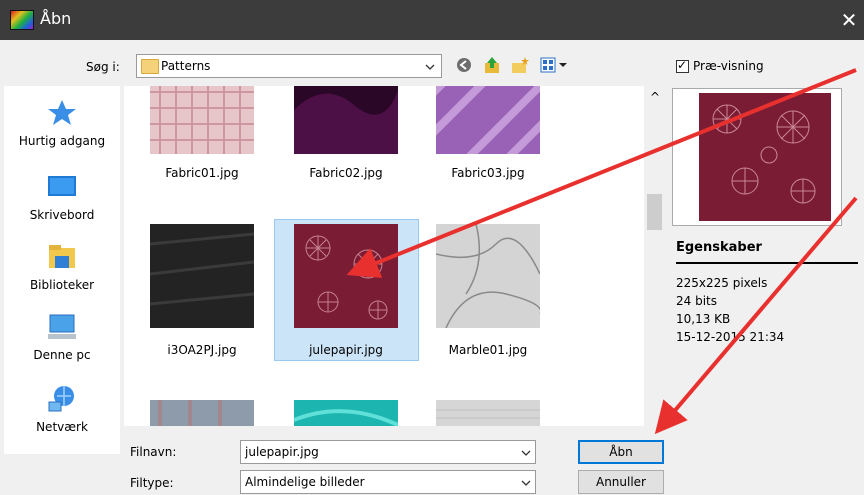  What do you see at coordinates (719, 247) in the screenshot?
I see `properties-title: Egenskaber` at bounding box center [719, 247].